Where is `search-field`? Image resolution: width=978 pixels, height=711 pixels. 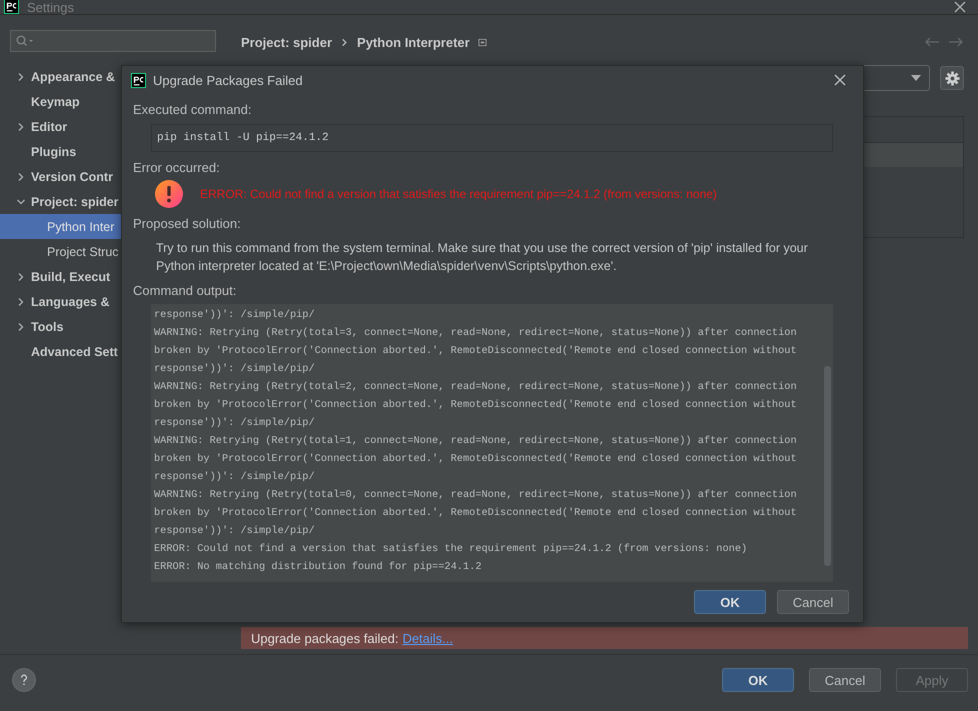
search-field is located at coordinates (113, 41).